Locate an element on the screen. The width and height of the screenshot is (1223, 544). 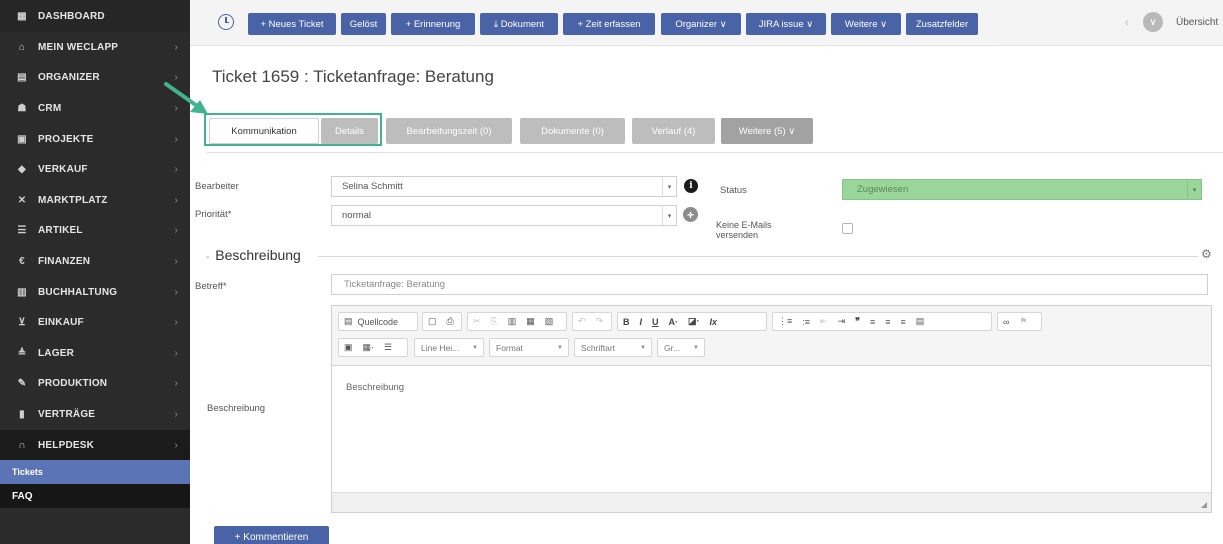
numbered-list-icon: ⋮≡ is located at coordinates (785, 321).